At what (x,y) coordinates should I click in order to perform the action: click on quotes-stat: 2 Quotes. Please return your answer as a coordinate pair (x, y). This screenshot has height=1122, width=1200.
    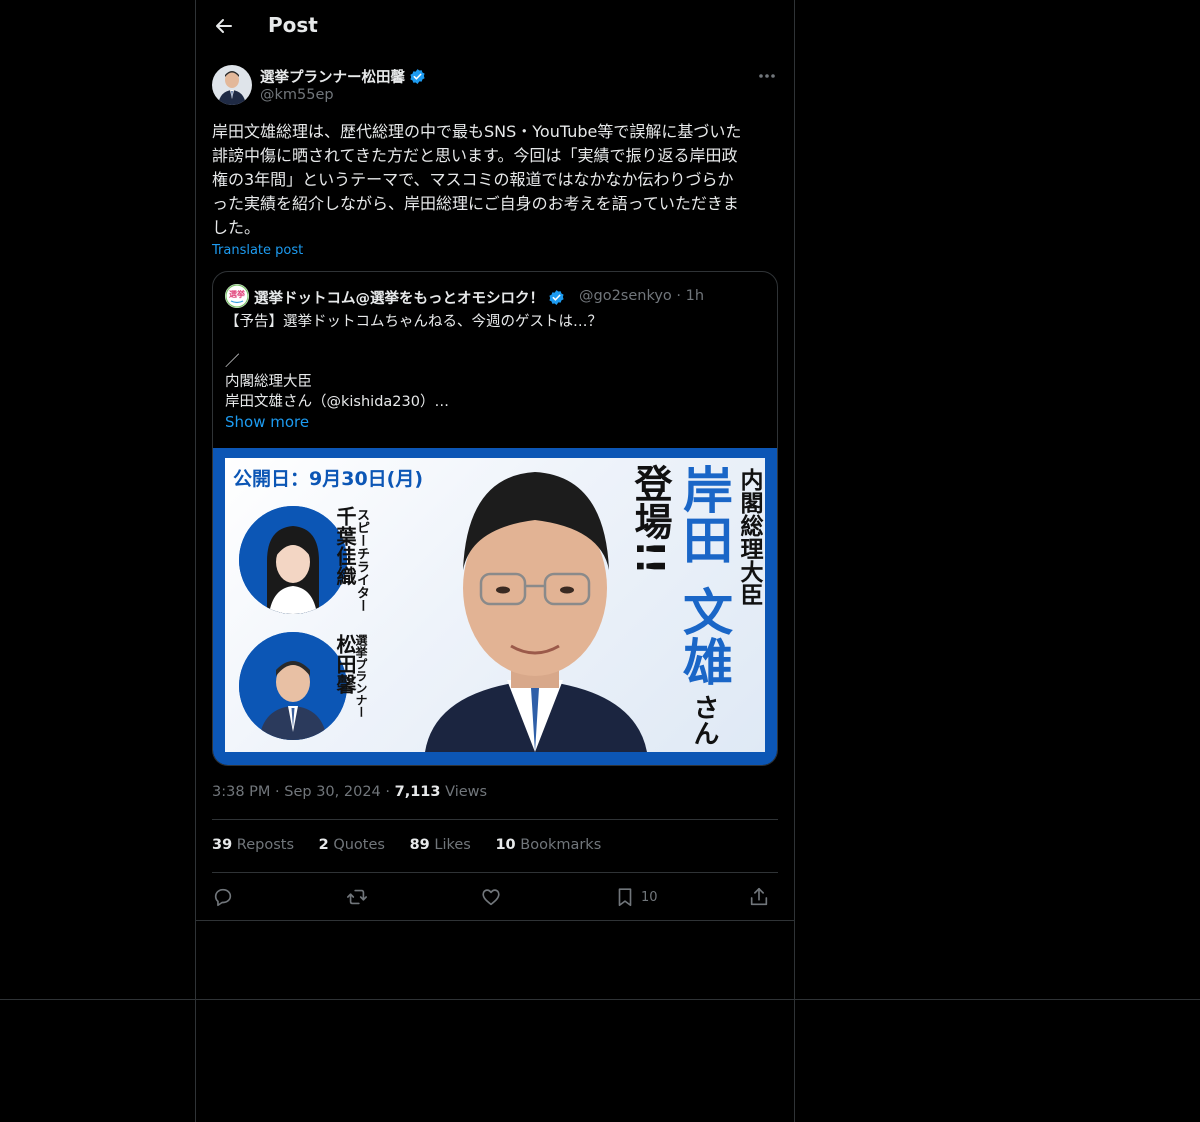
    Looking at the image, I should click on (352, 845).